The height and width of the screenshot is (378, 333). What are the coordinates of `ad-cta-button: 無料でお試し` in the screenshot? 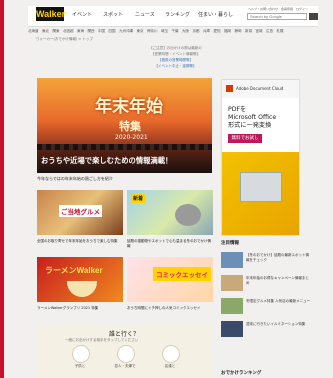 It's located at (245, 138).